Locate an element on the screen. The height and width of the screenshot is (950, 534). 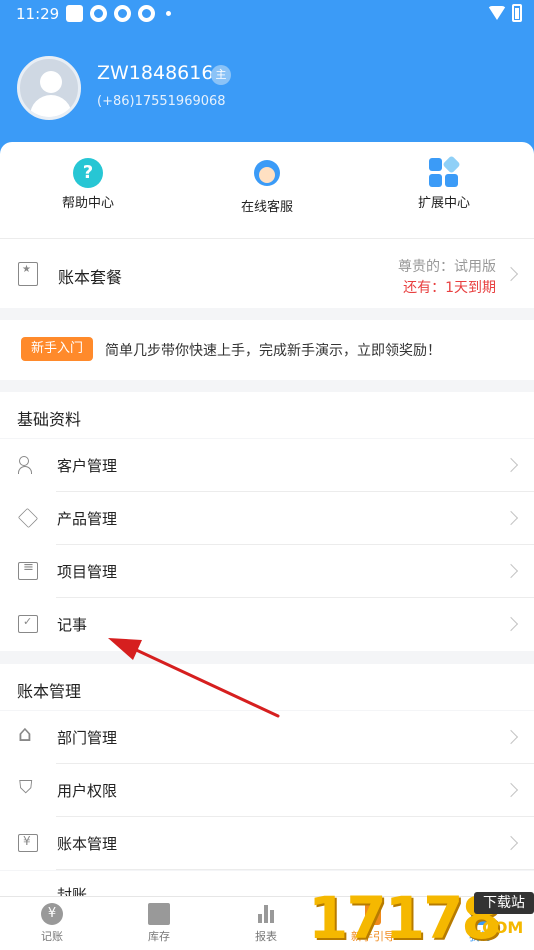
notification-icons is located at coordinates (118, 13).